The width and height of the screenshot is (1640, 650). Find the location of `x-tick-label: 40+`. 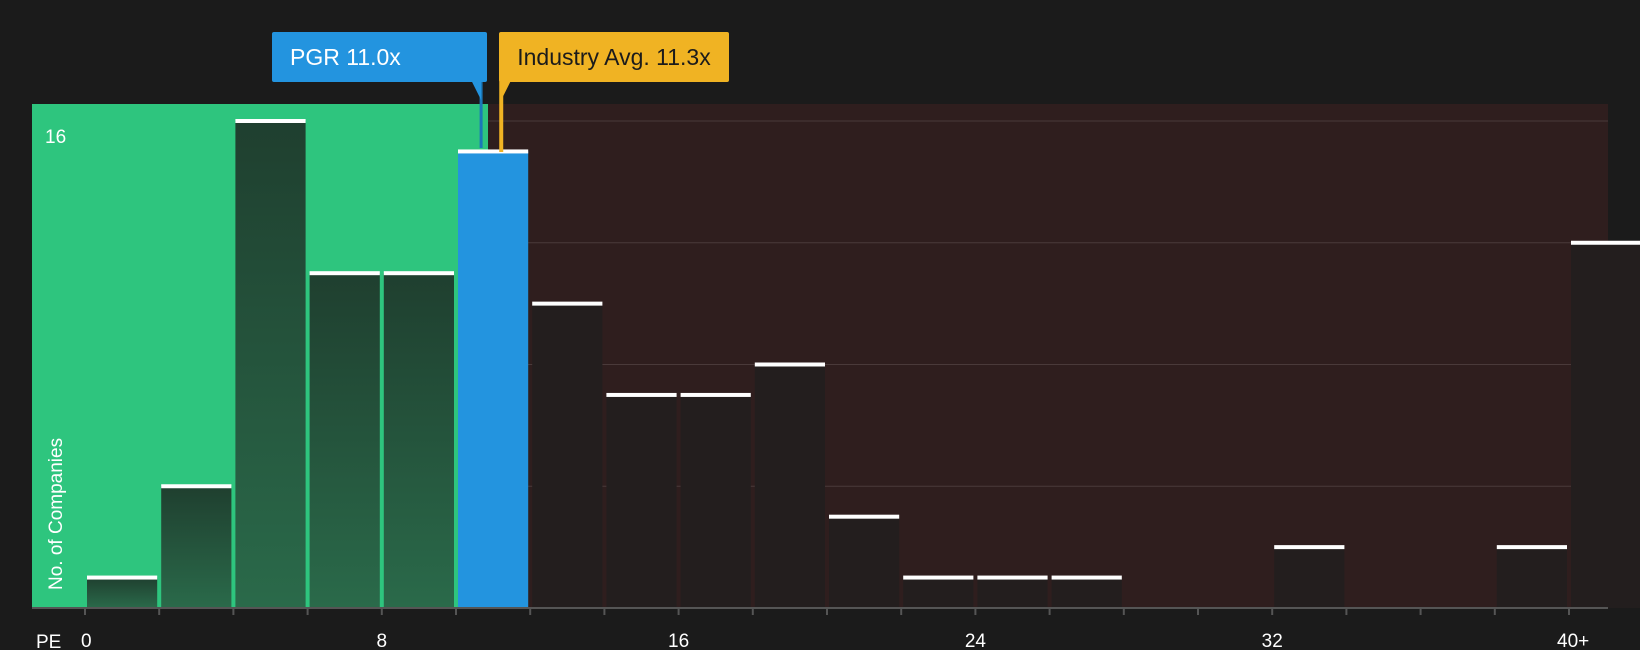

x-tick-label: 40+ is located at coordinates (1573, 640).